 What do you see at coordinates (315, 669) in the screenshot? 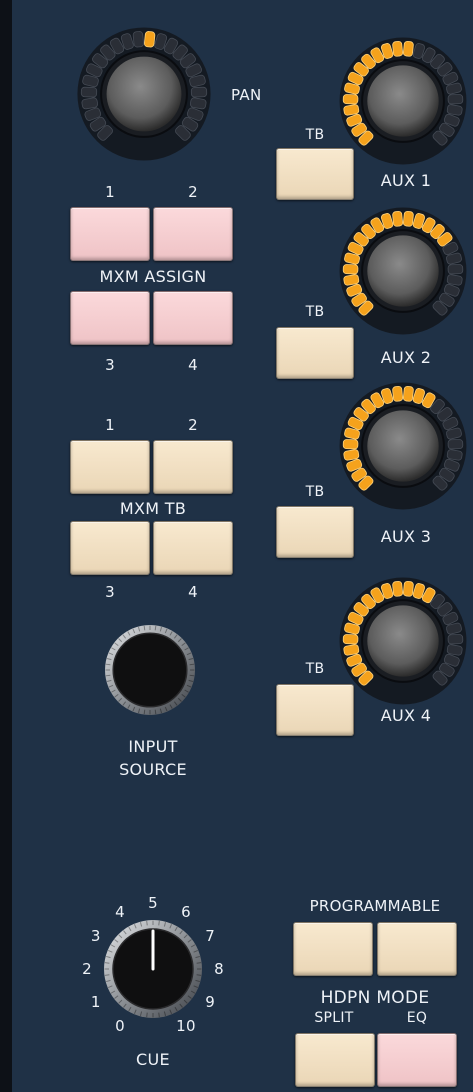
I see `aux-4-tb-label: TB` at bounding box center [315, 669].